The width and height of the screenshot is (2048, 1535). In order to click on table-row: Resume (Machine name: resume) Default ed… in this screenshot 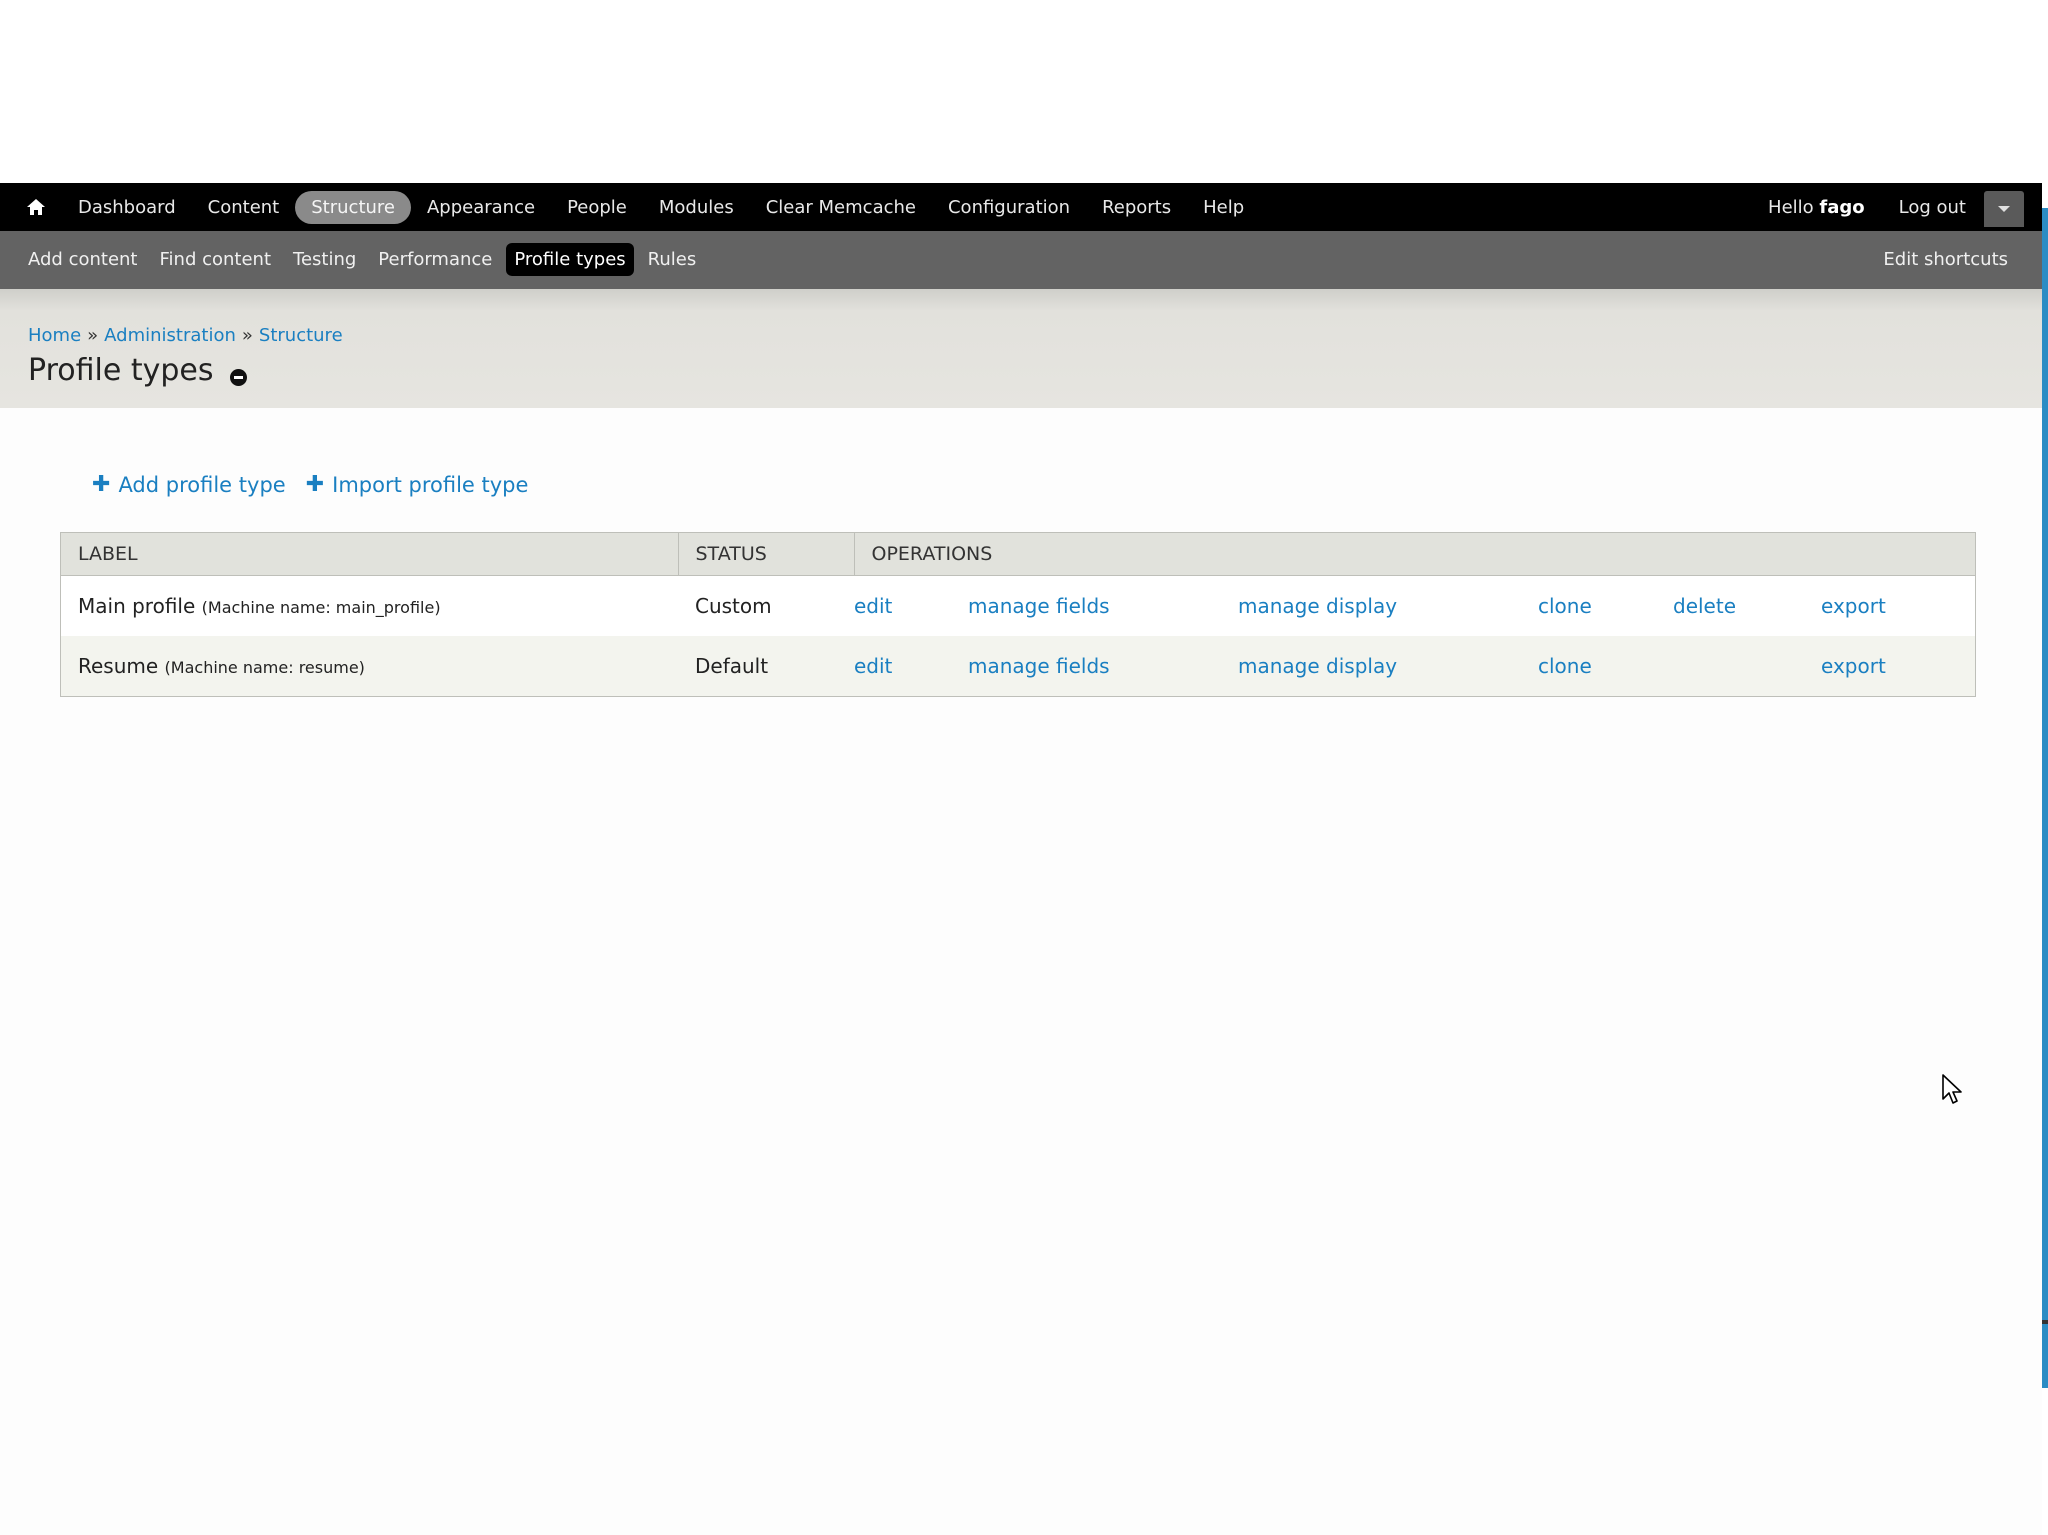, I will do `click(1018, 666)`.